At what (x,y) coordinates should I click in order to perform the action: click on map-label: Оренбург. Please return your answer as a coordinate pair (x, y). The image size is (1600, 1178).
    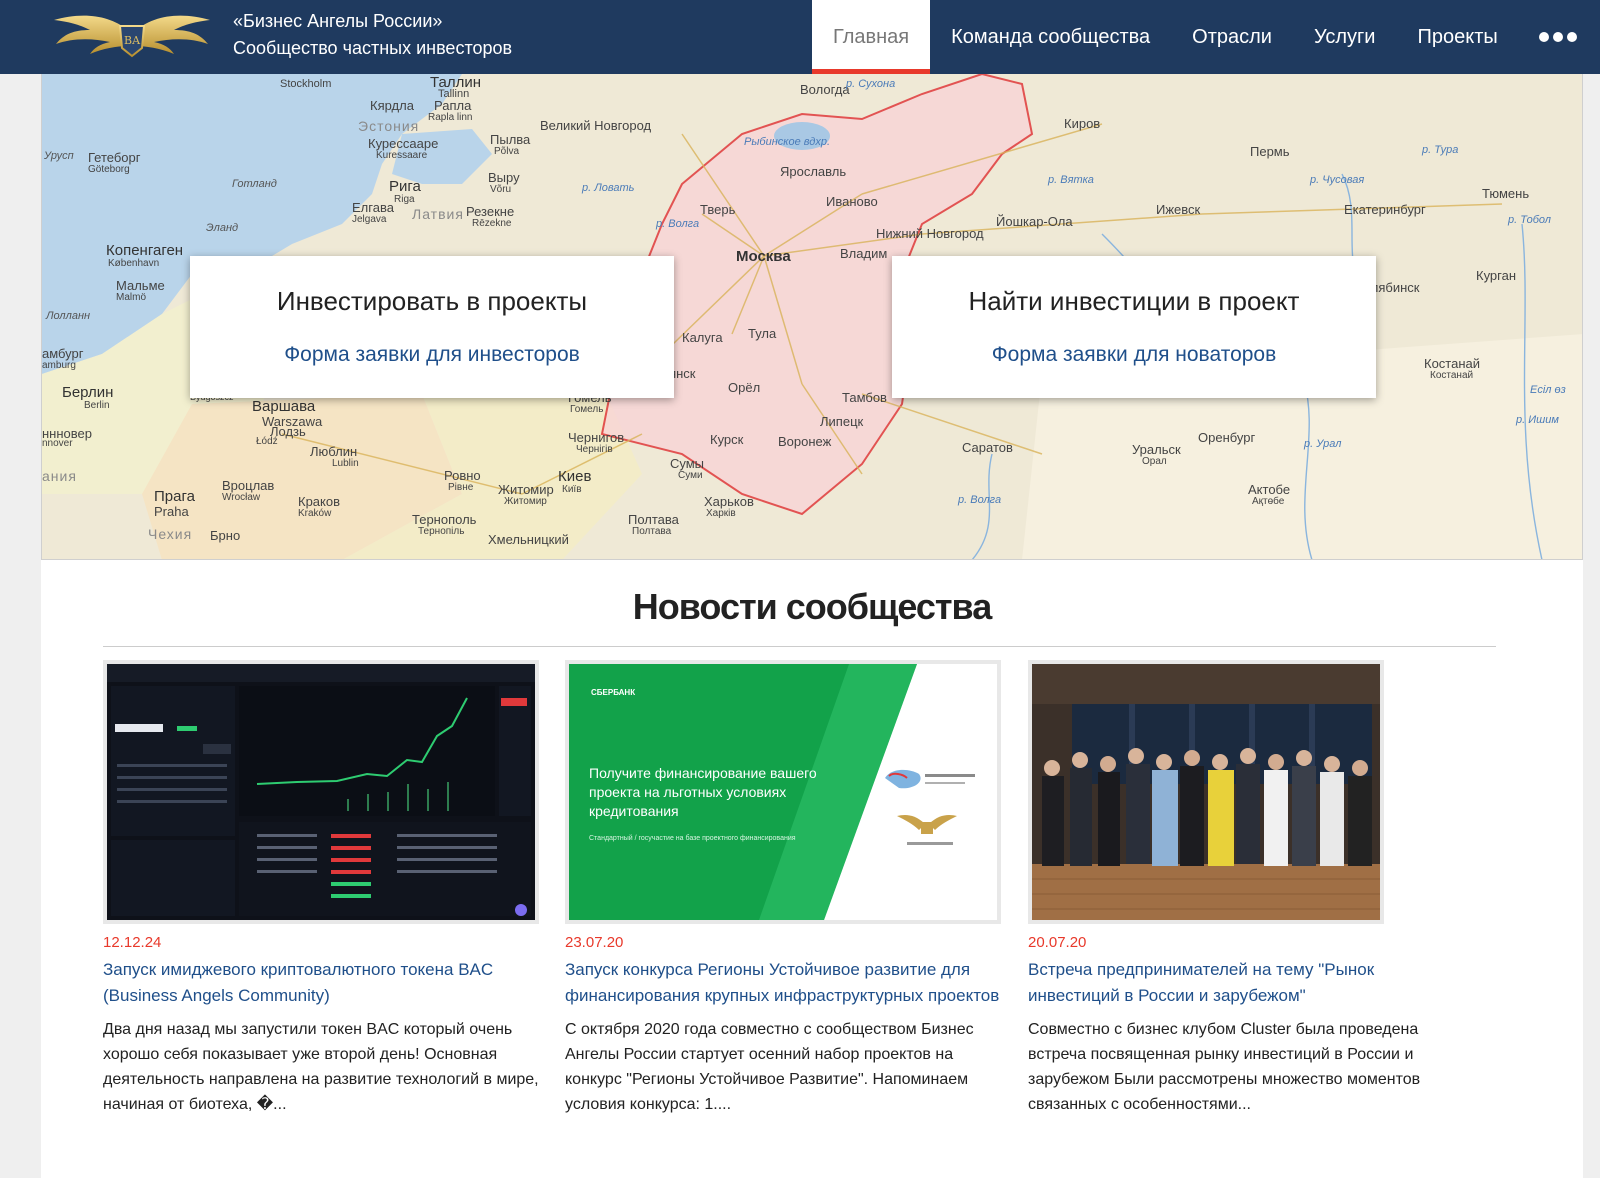
    Looking at the image, I should click on (1227, 437).